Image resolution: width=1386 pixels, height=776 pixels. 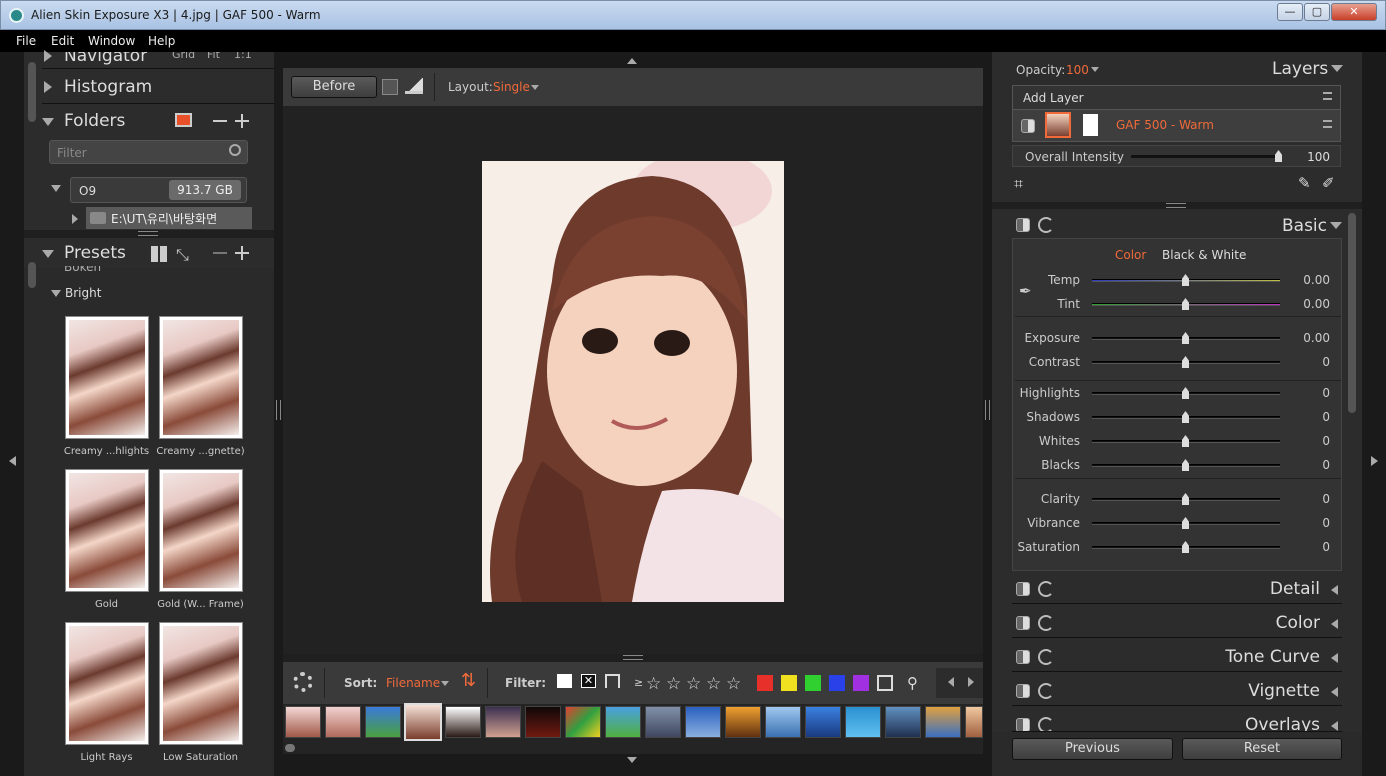 What do you see at coordinates (468, 680) in the screenshot?
I see `sort-direction-icon: ⇅` at bounding box center [468, 680].